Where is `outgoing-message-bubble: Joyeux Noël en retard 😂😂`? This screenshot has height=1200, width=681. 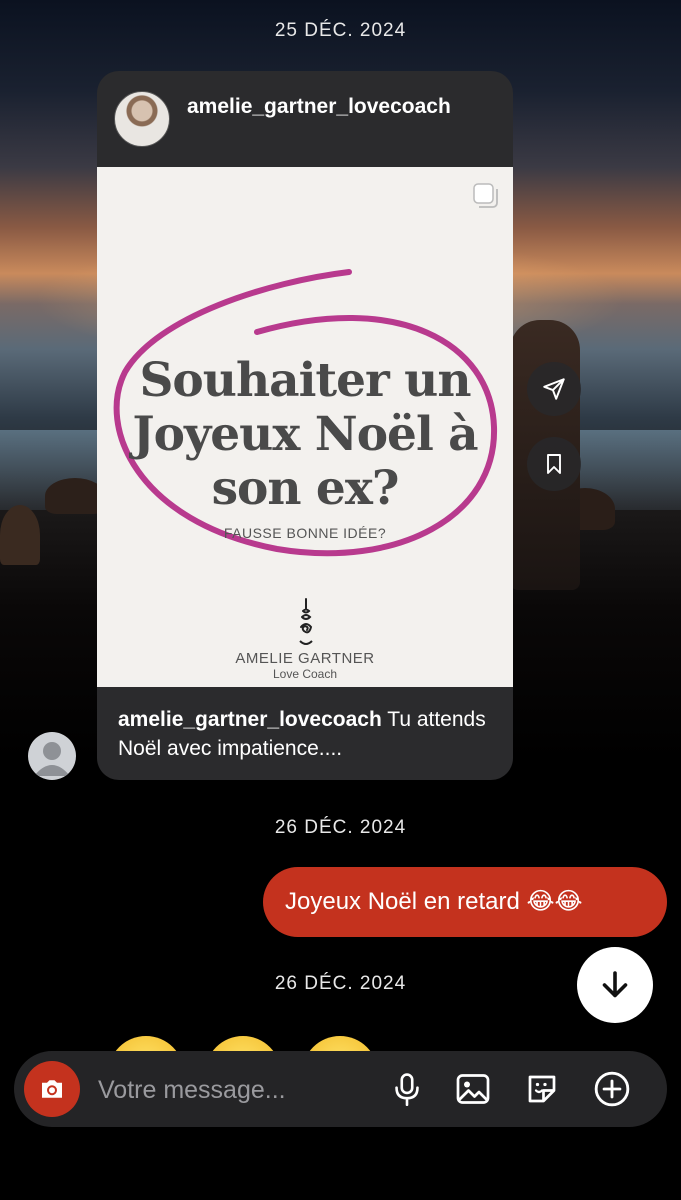 outgoing-message-bubble: Joyeux Noël en retard 😂😂 is located at coordinates (465, 902).